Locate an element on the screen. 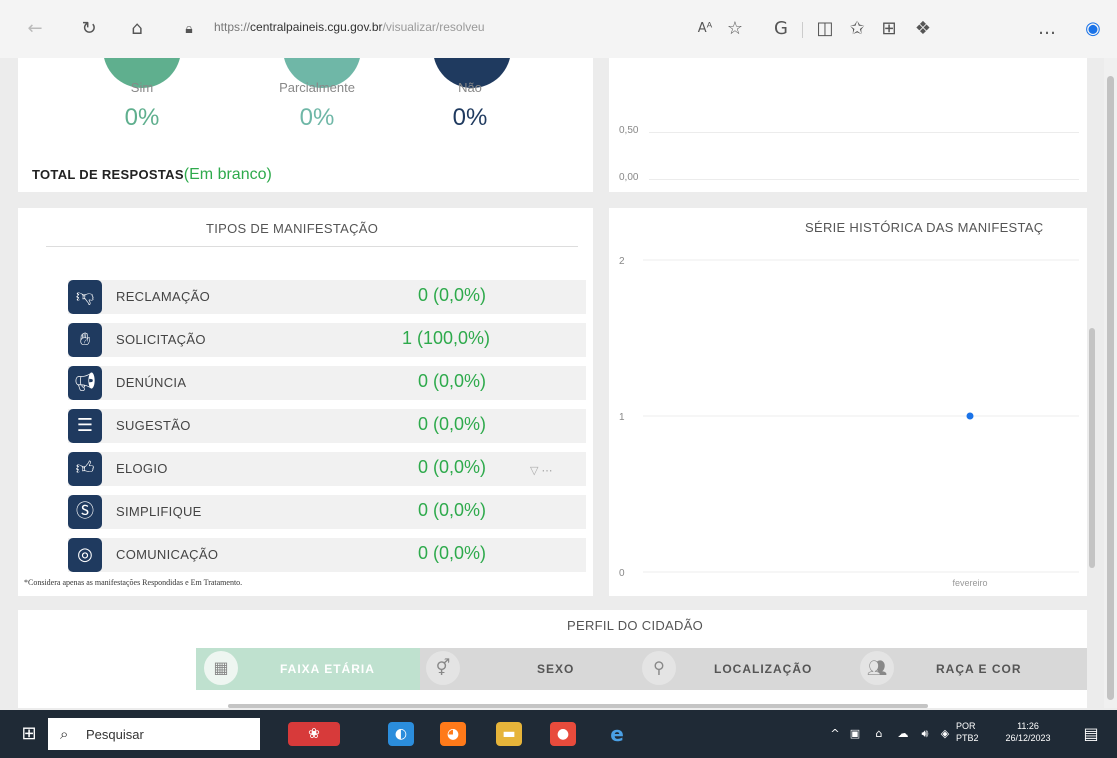 The height and width of the screenshot is (758, 1117). filter-icon: ▽ ⋯ is located at coordinates (541, 470).